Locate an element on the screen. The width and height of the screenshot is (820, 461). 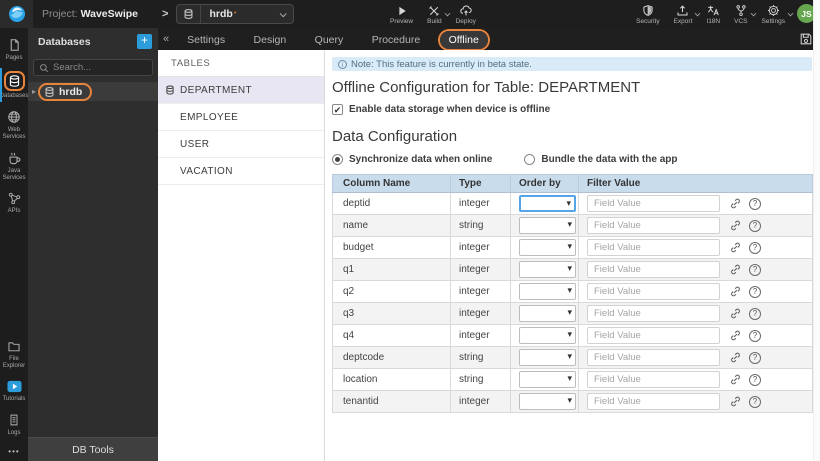
action-label: Settings is located at coordinates (773, 21).